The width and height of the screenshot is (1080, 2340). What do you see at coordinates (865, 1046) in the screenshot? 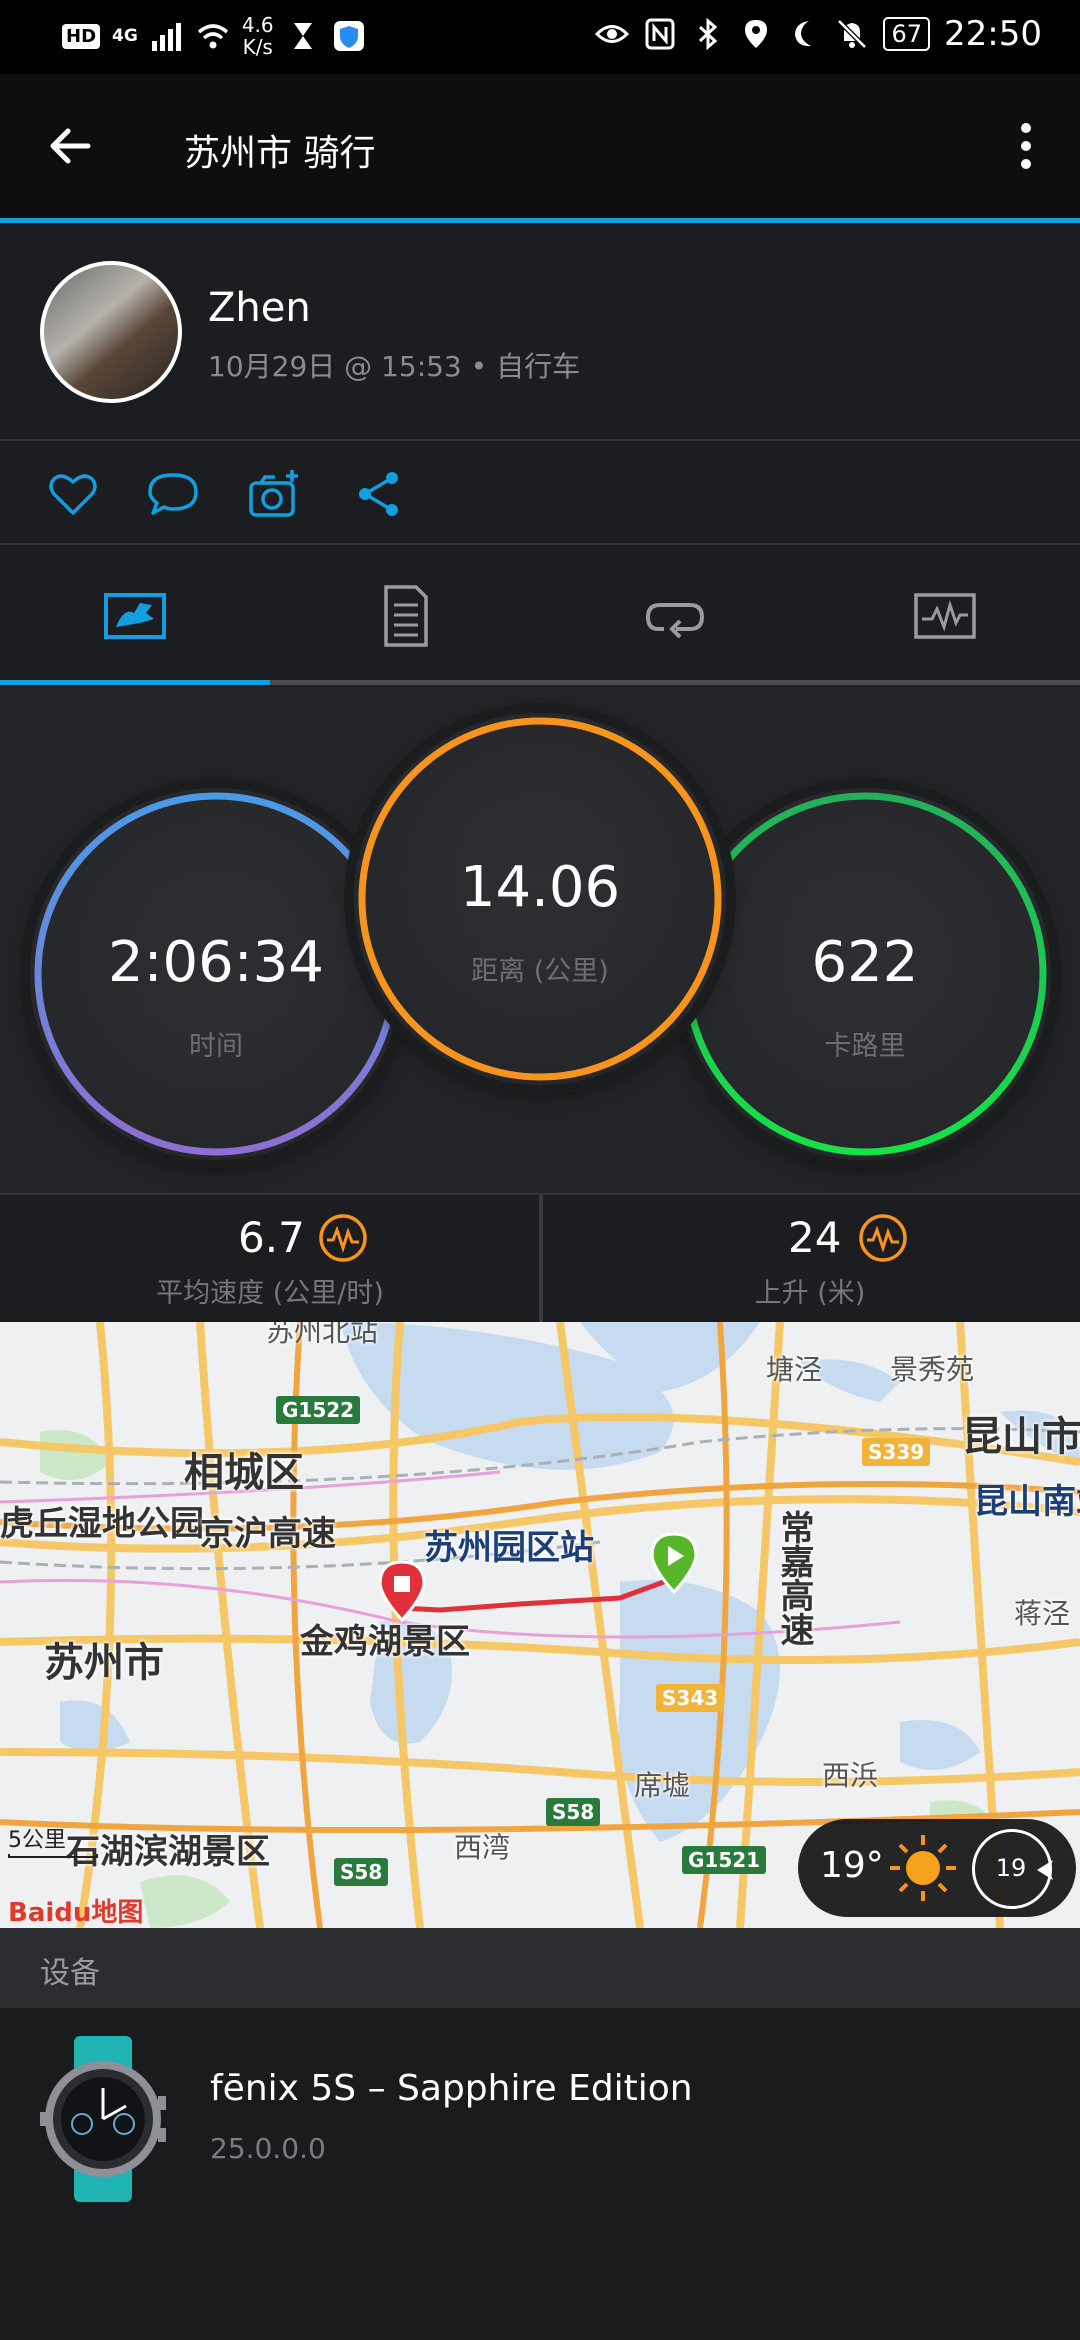
I see `calories-label: 卡路里` at bounding box center [865, 1046].